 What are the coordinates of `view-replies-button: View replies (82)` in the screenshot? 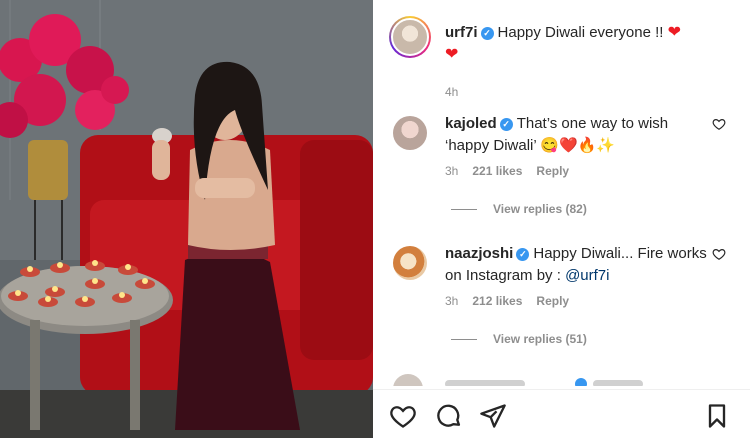 It's located at (519, 209).